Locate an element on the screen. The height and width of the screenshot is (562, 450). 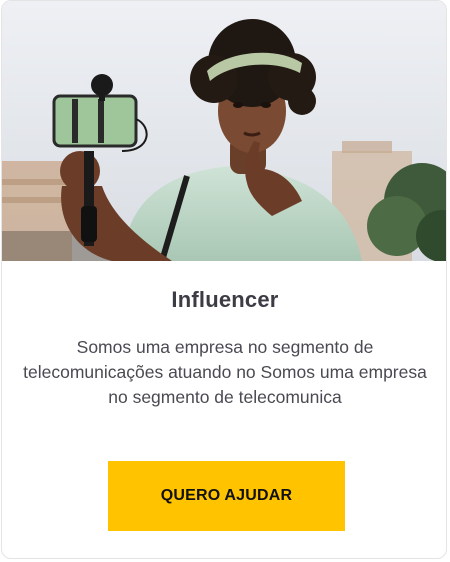
card-title: Influencer is located at coordinates (225, 299).